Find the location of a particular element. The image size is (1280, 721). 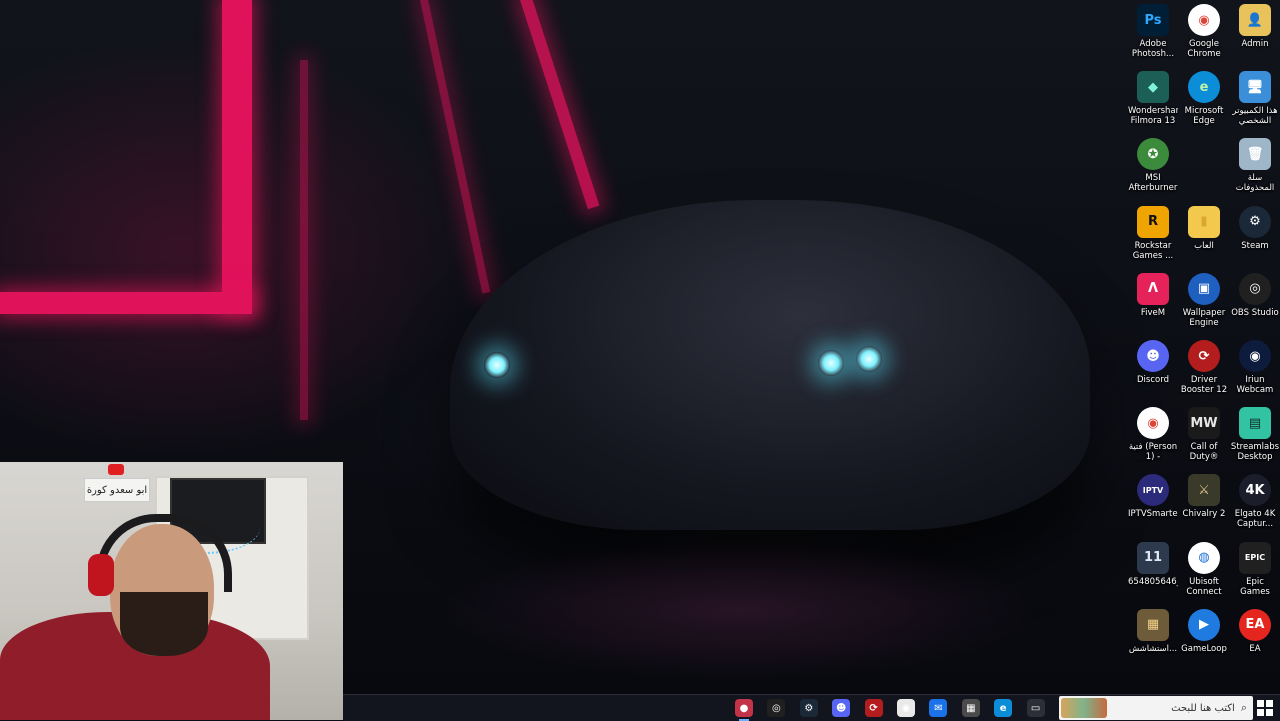

desktop-shortcut-label: Driver Booster 12 is located at coordinates (1204, 385).